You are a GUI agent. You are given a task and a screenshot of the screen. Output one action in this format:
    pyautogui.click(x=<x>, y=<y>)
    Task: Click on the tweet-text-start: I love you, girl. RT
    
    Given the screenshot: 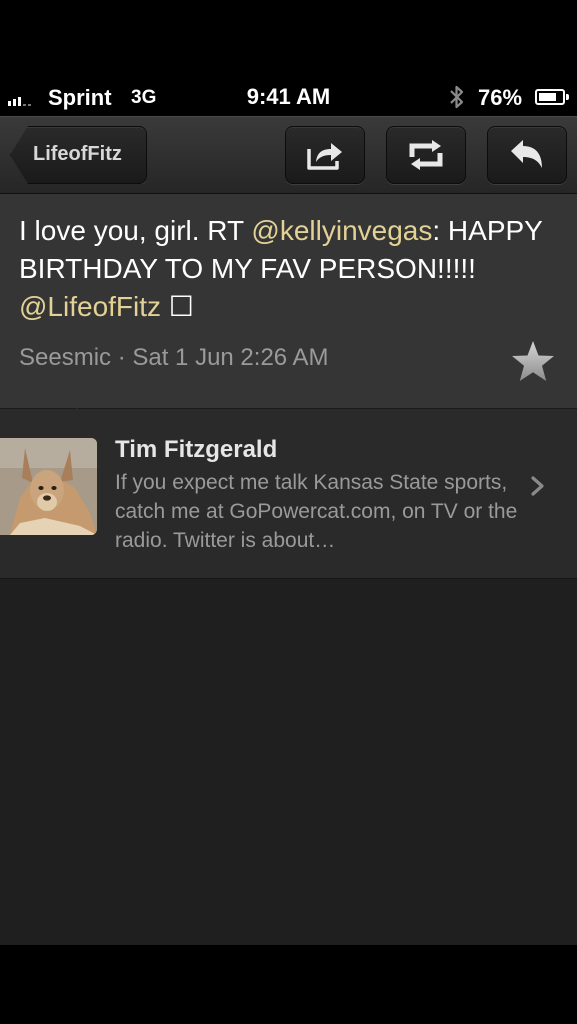 What is the action you would take?
    pyautogui.click(x=135, y=230)
    